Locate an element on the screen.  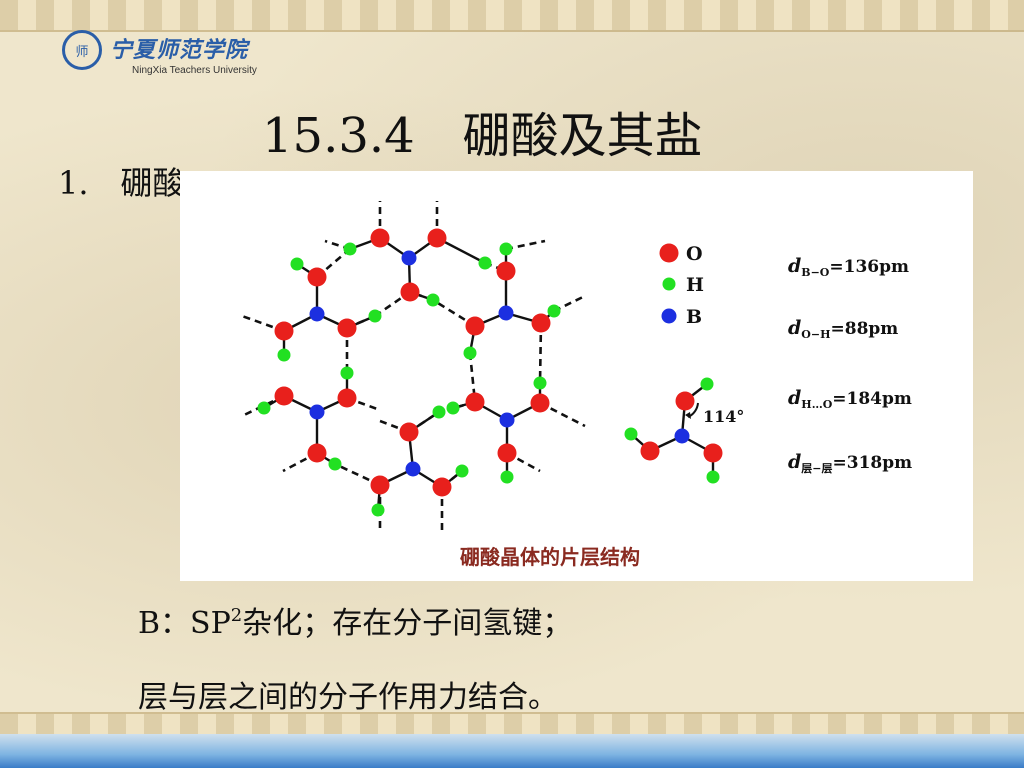
top-border is located at coordinates (512, 16).